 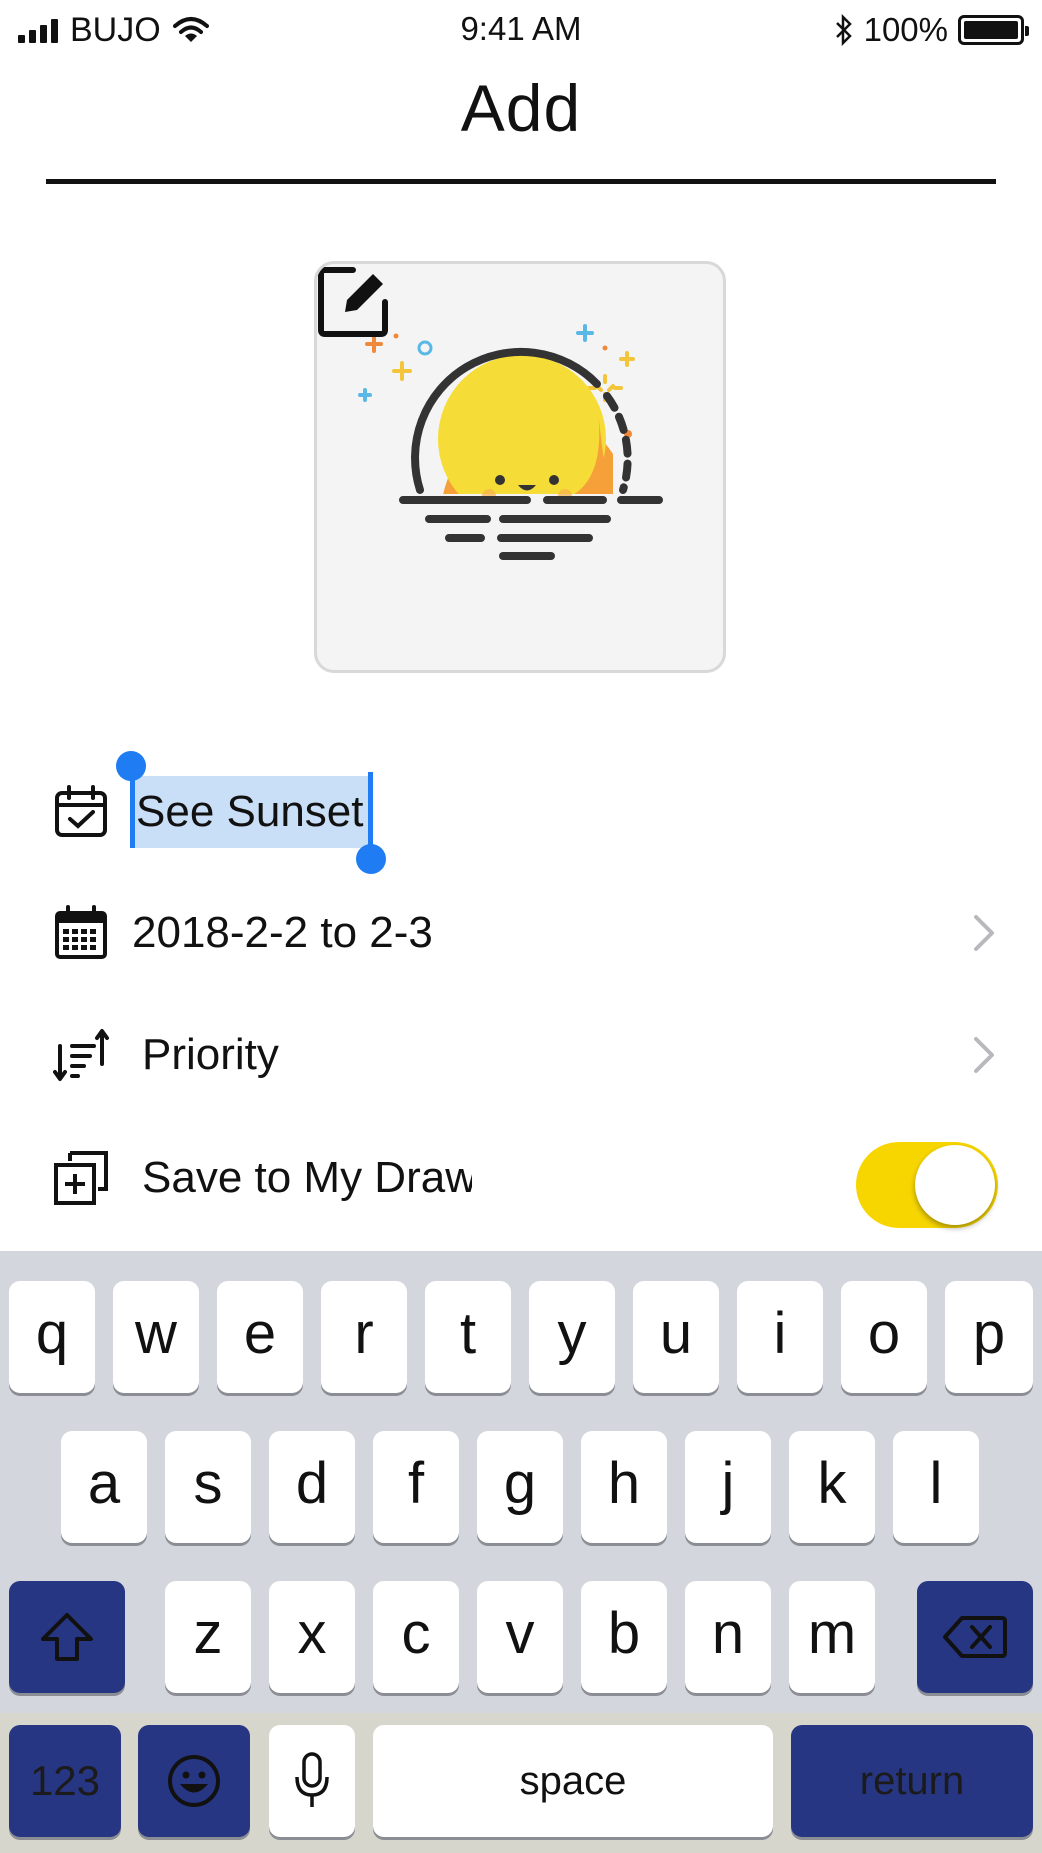 I want to click on name-row: See Sunset, so click(x=525, y=812).